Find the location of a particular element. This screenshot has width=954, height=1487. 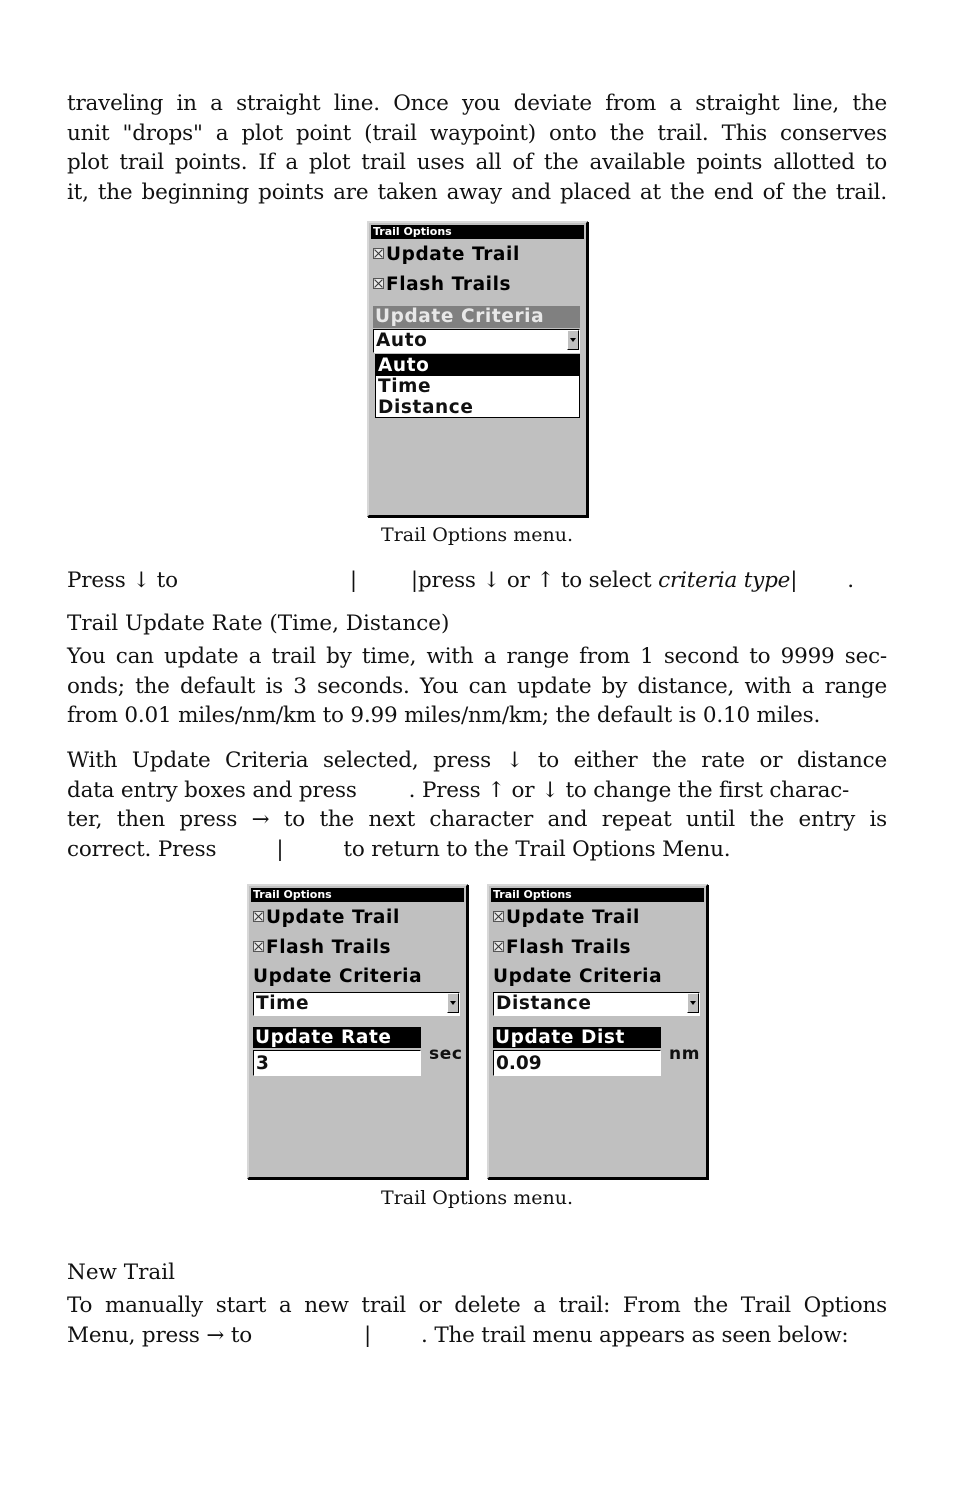

text: . The trail menu appears as seen below: is located at coordinates (635, 1335).